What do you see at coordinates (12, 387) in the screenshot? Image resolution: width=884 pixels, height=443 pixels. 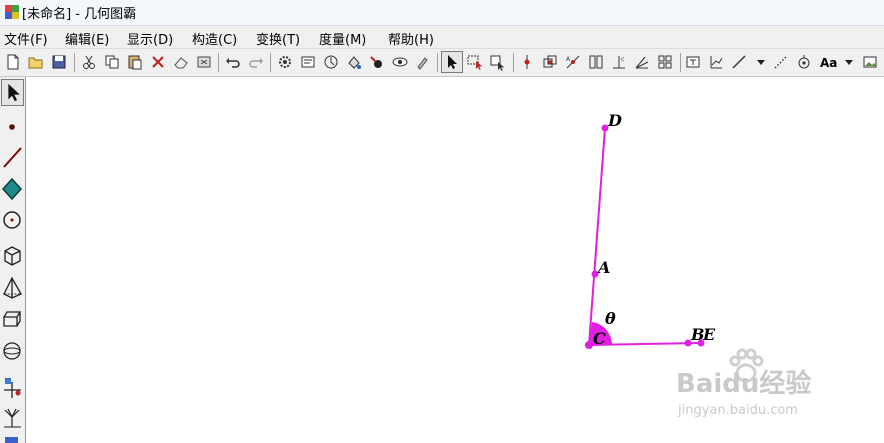 I see `custom-tool-icon` at bounding box center [12, 387].